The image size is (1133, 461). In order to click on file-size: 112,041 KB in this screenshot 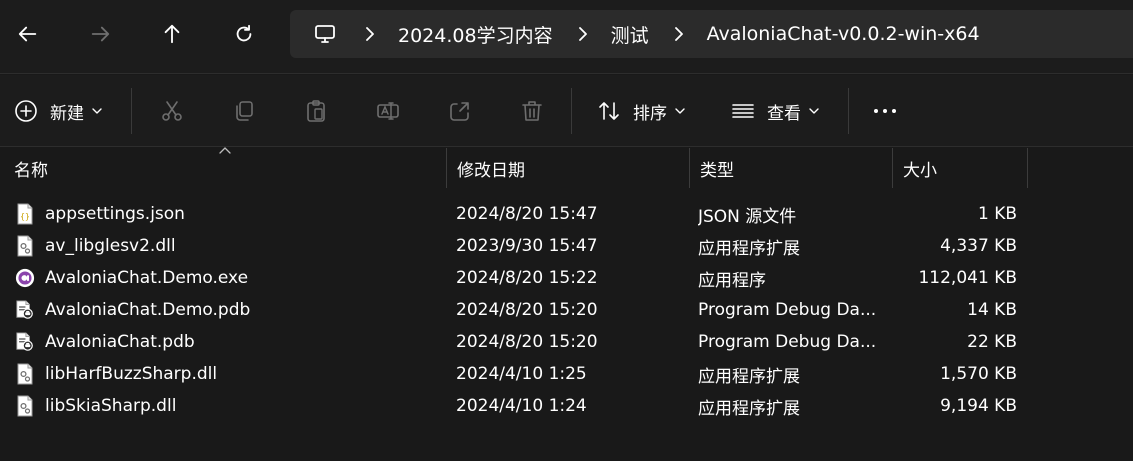, I will do `click(967, 278)`.